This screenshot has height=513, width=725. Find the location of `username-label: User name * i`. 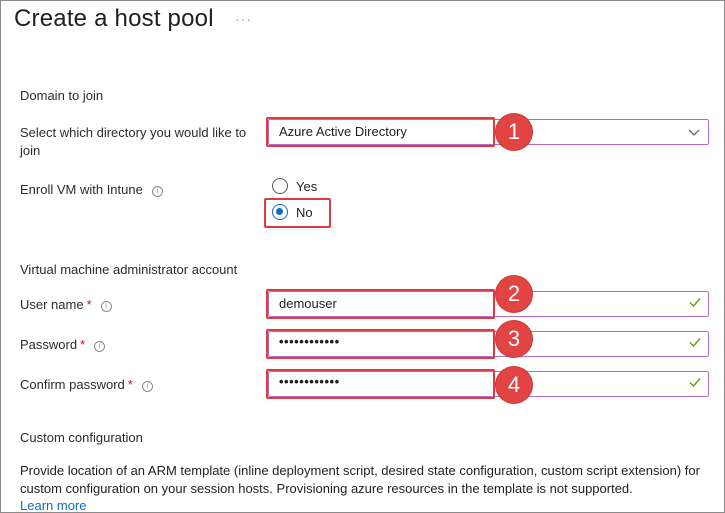

username-label: User name * i is located at coordinates (66, 305).